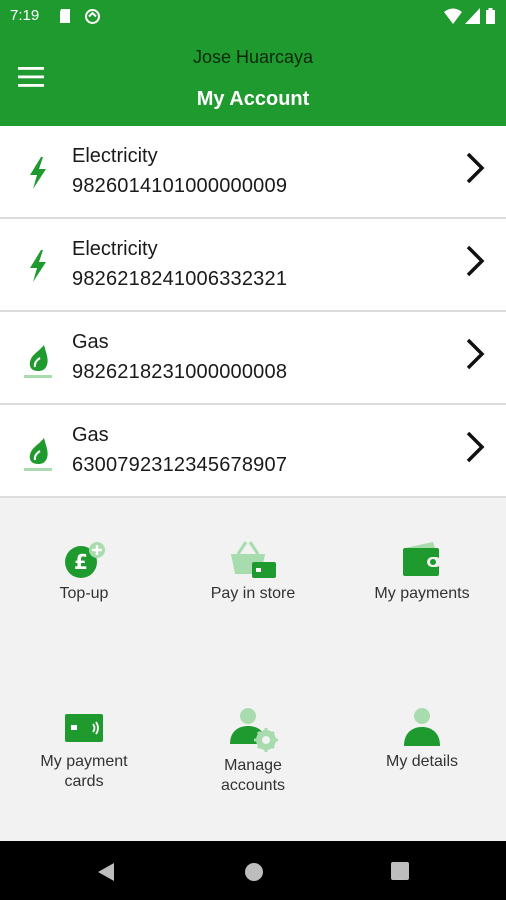  What do you see at coordinates (84, 728) in the screenshot?
I see `payment-card-icon` at bounding box center [84, 728].